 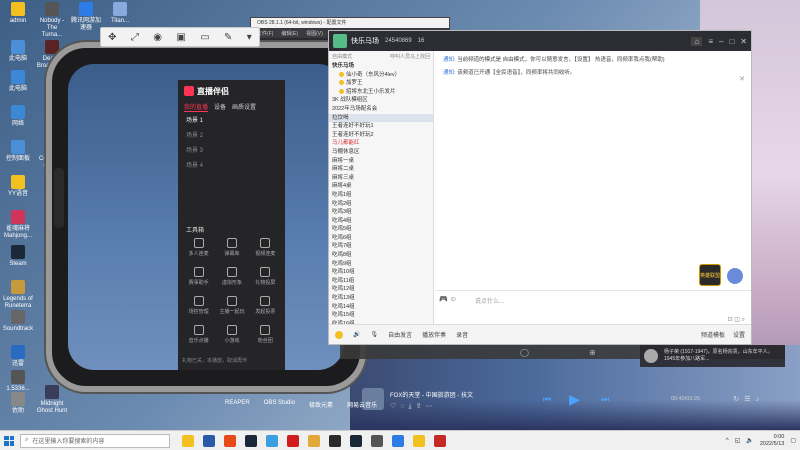 I want to click on input-tools: ⊡ ◫ ⌕, so click(x=736, y=320).